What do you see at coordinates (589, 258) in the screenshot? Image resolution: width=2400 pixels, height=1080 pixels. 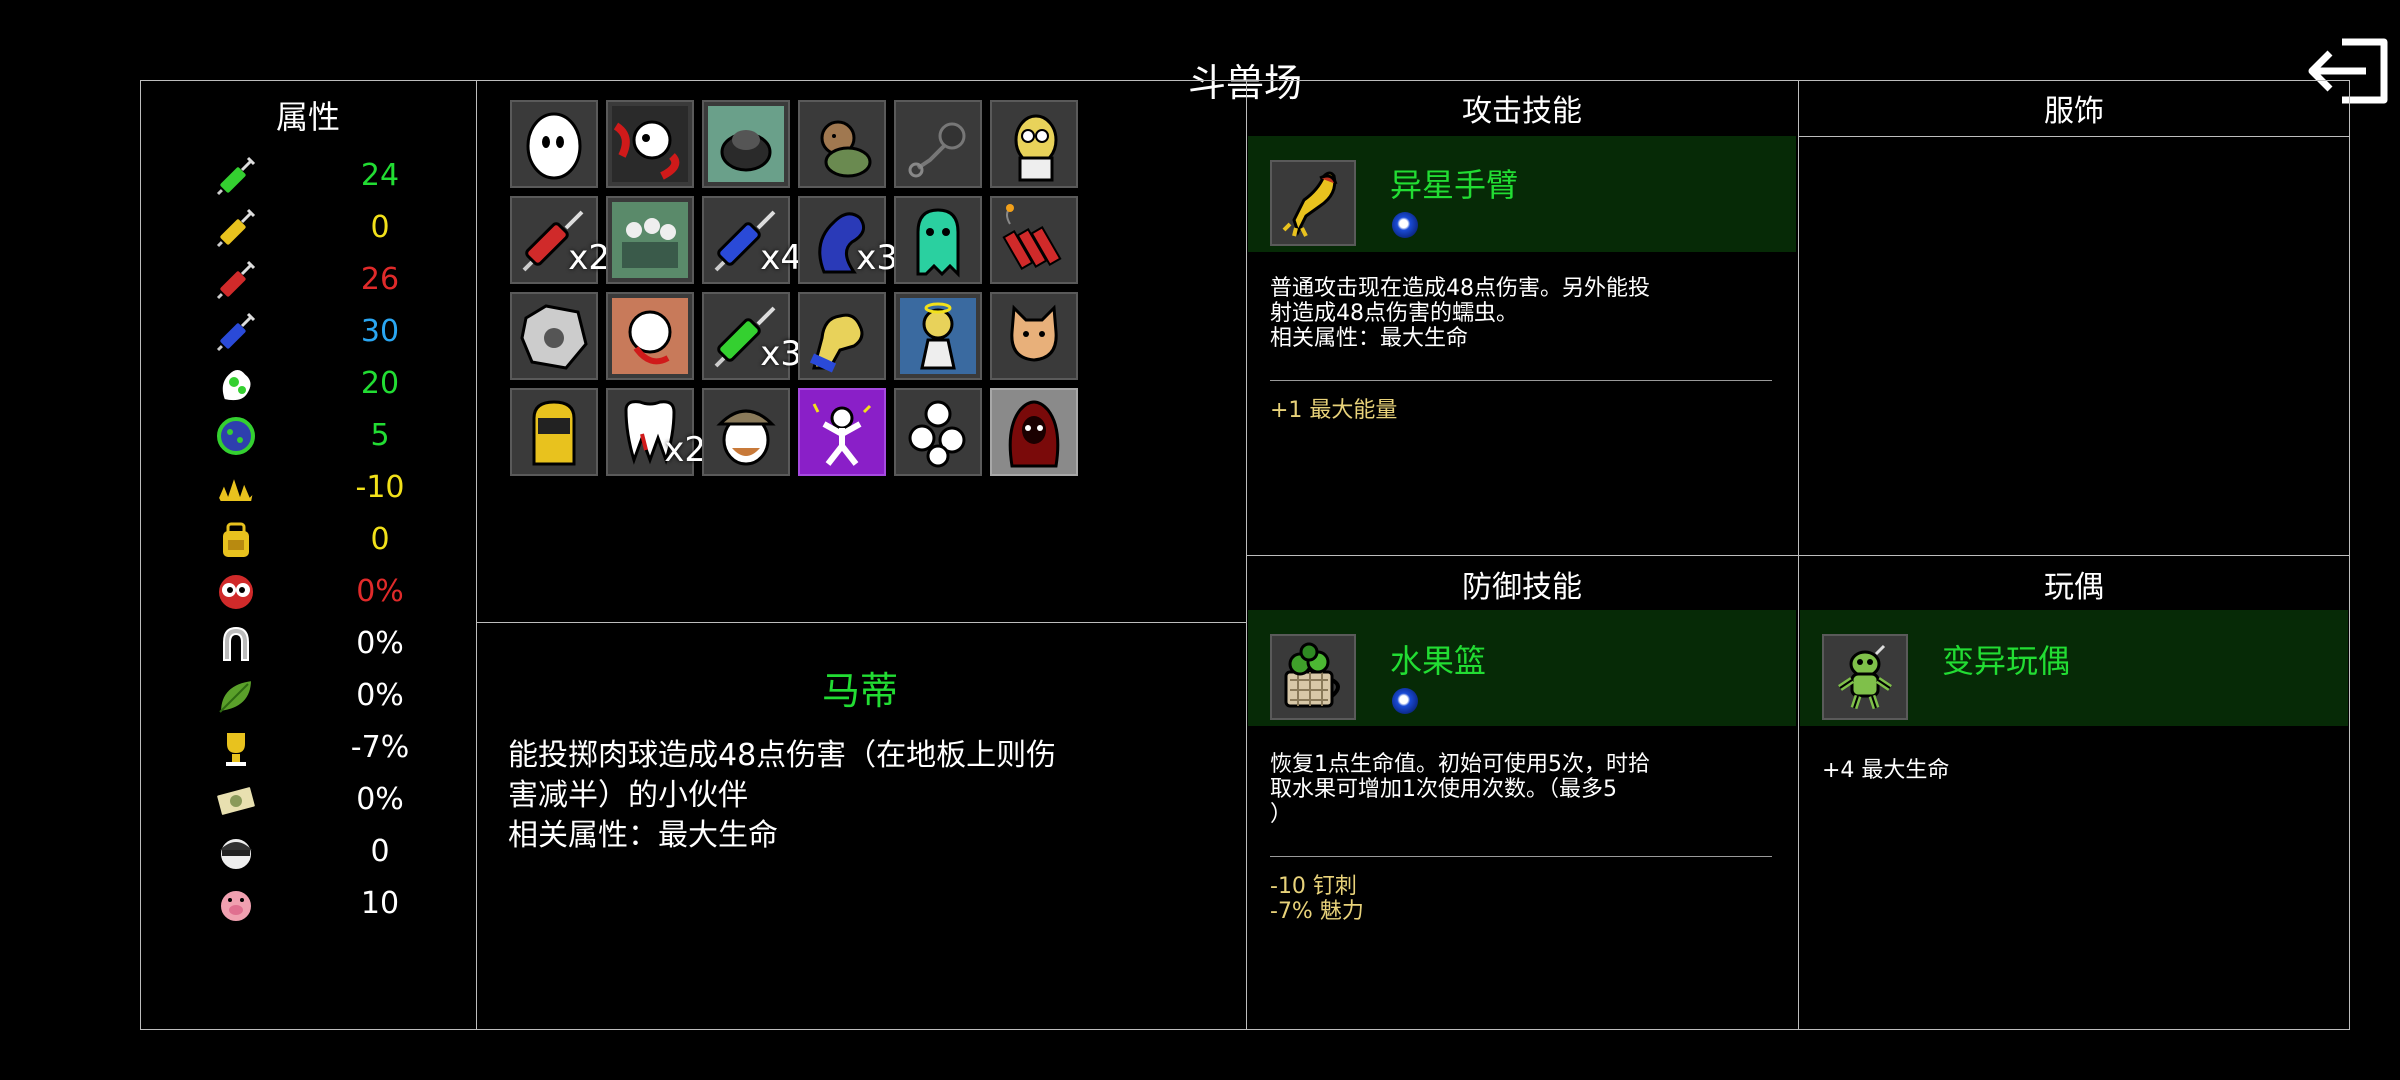 I see `item-count: x2` at bounding box center [589, 258].